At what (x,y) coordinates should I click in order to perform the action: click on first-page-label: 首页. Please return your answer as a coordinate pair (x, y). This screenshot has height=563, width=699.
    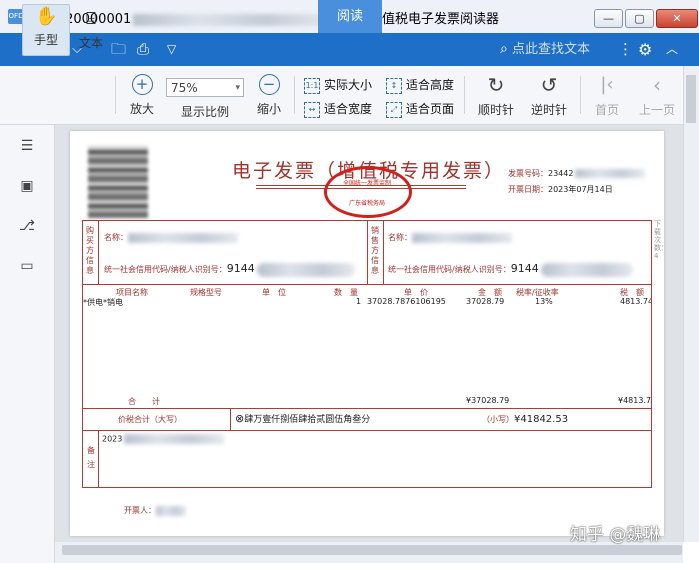
    Looking at the image, I should click on (606, 110).